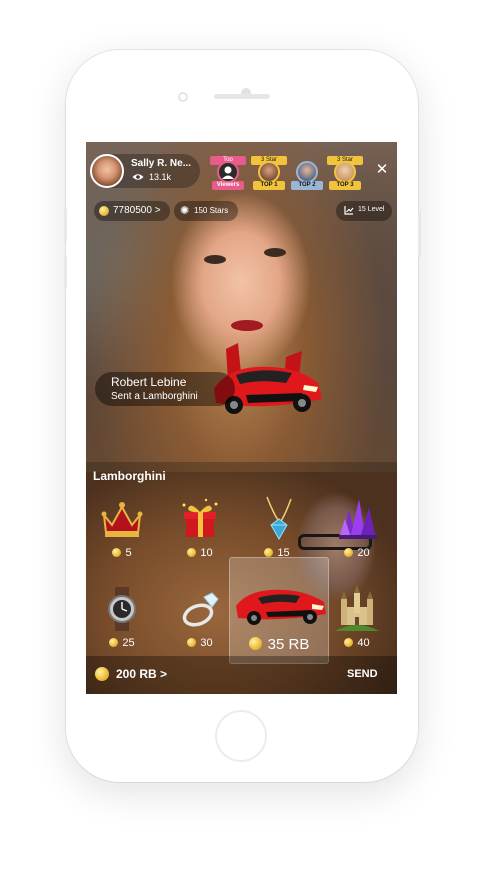  I want to click on level-value: 15 Level, so click(371, 209).